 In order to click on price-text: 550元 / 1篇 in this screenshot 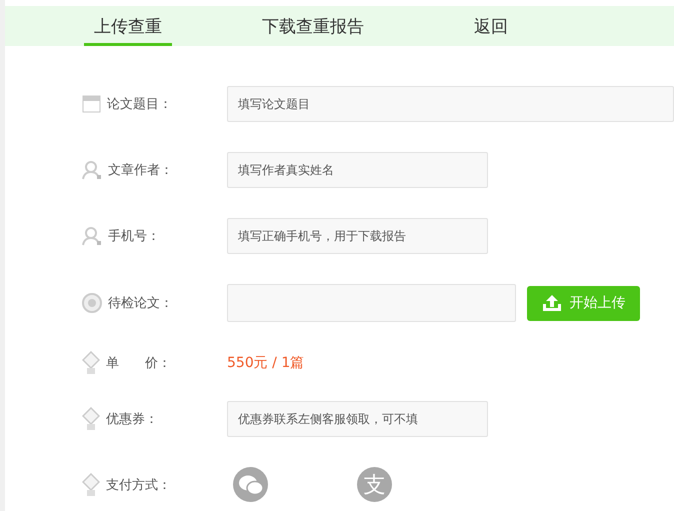, I will do `click(265, 363)`.